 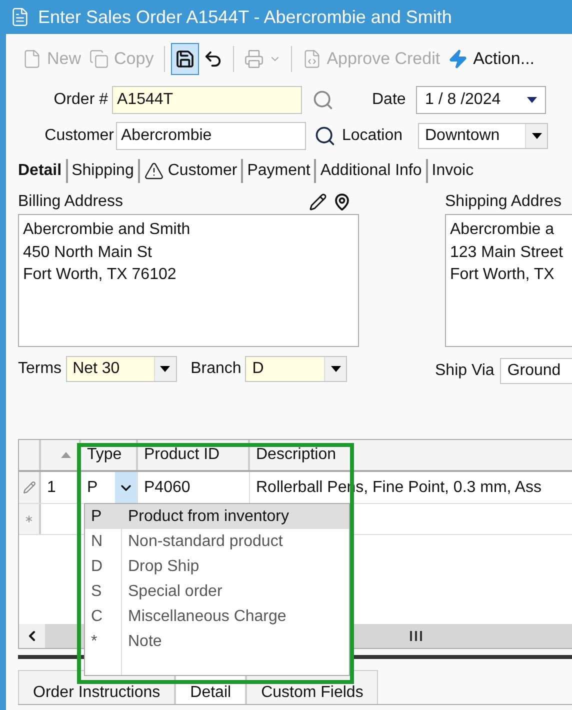 I want to click on row-number: 1, so click(x=51, y=488).